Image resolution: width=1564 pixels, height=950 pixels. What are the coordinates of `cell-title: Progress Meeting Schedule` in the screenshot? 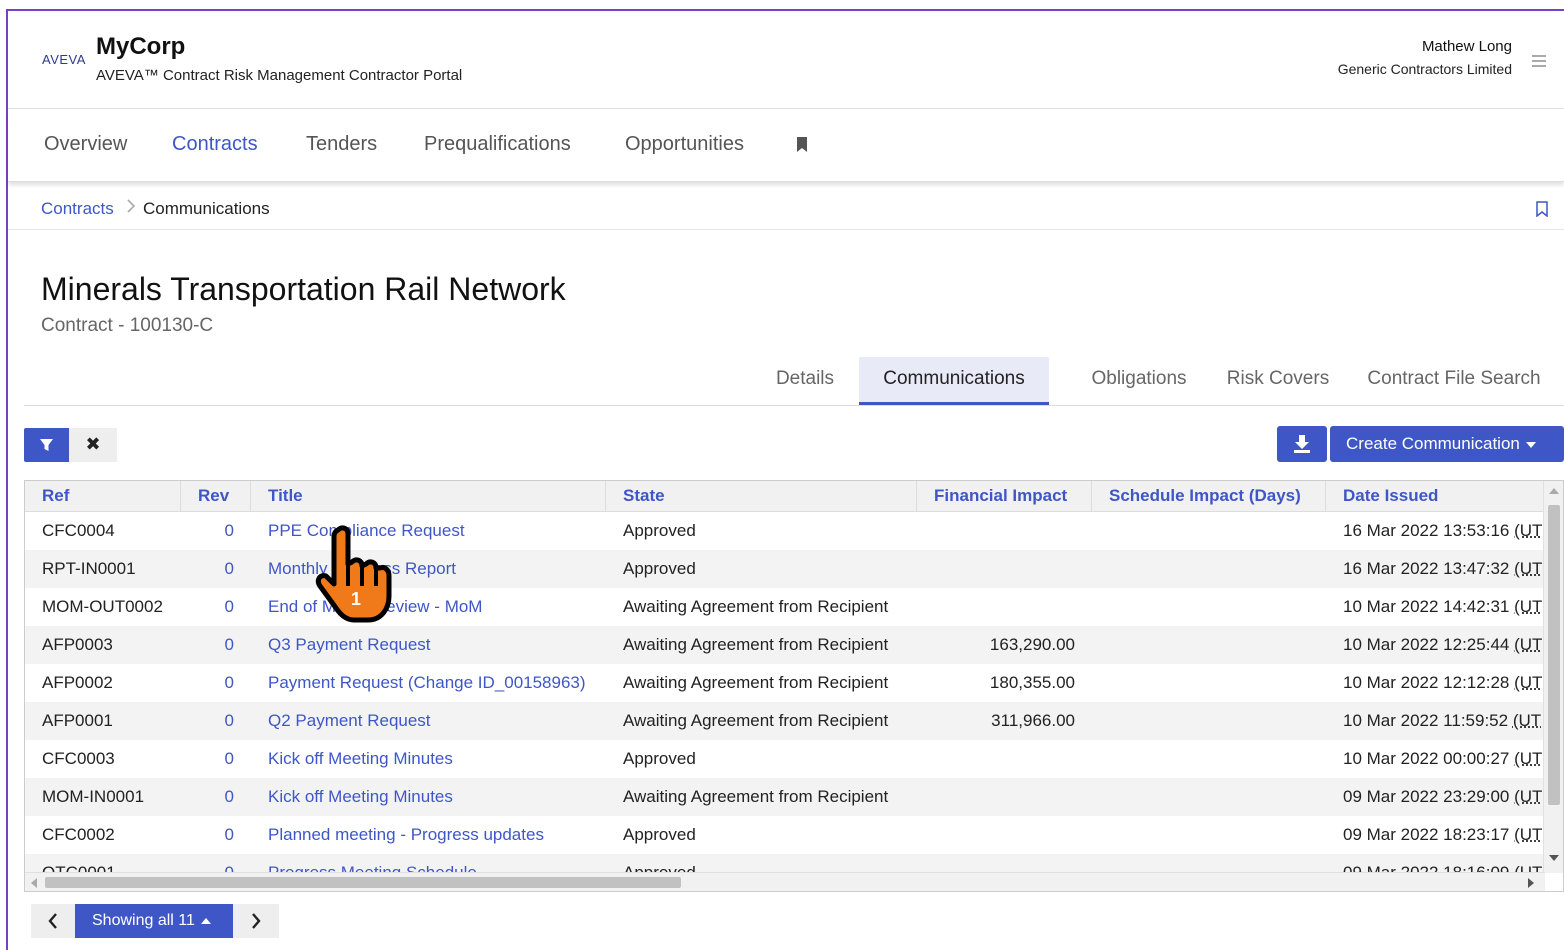 It's located at (435, 863).